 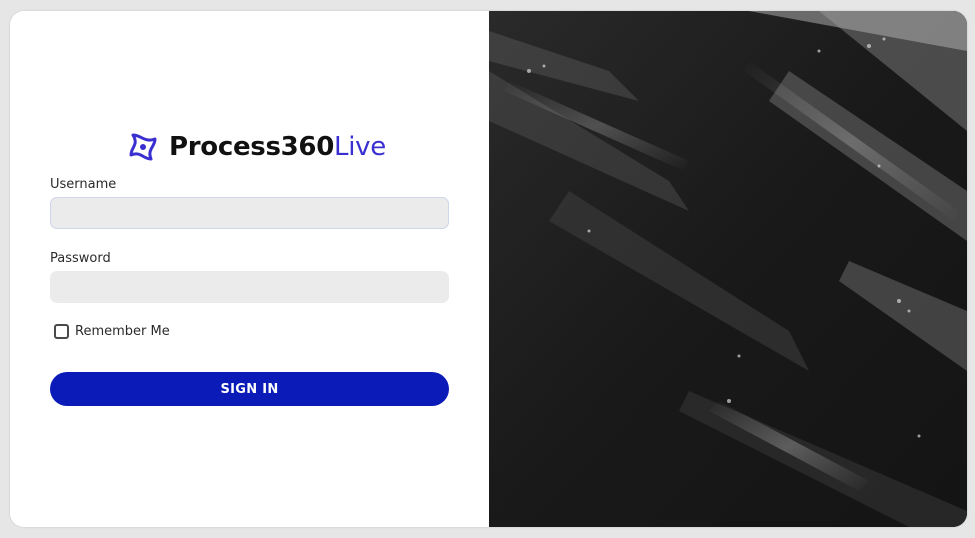 I want to click on process360-logo-icon, so click(x=143, y=147).